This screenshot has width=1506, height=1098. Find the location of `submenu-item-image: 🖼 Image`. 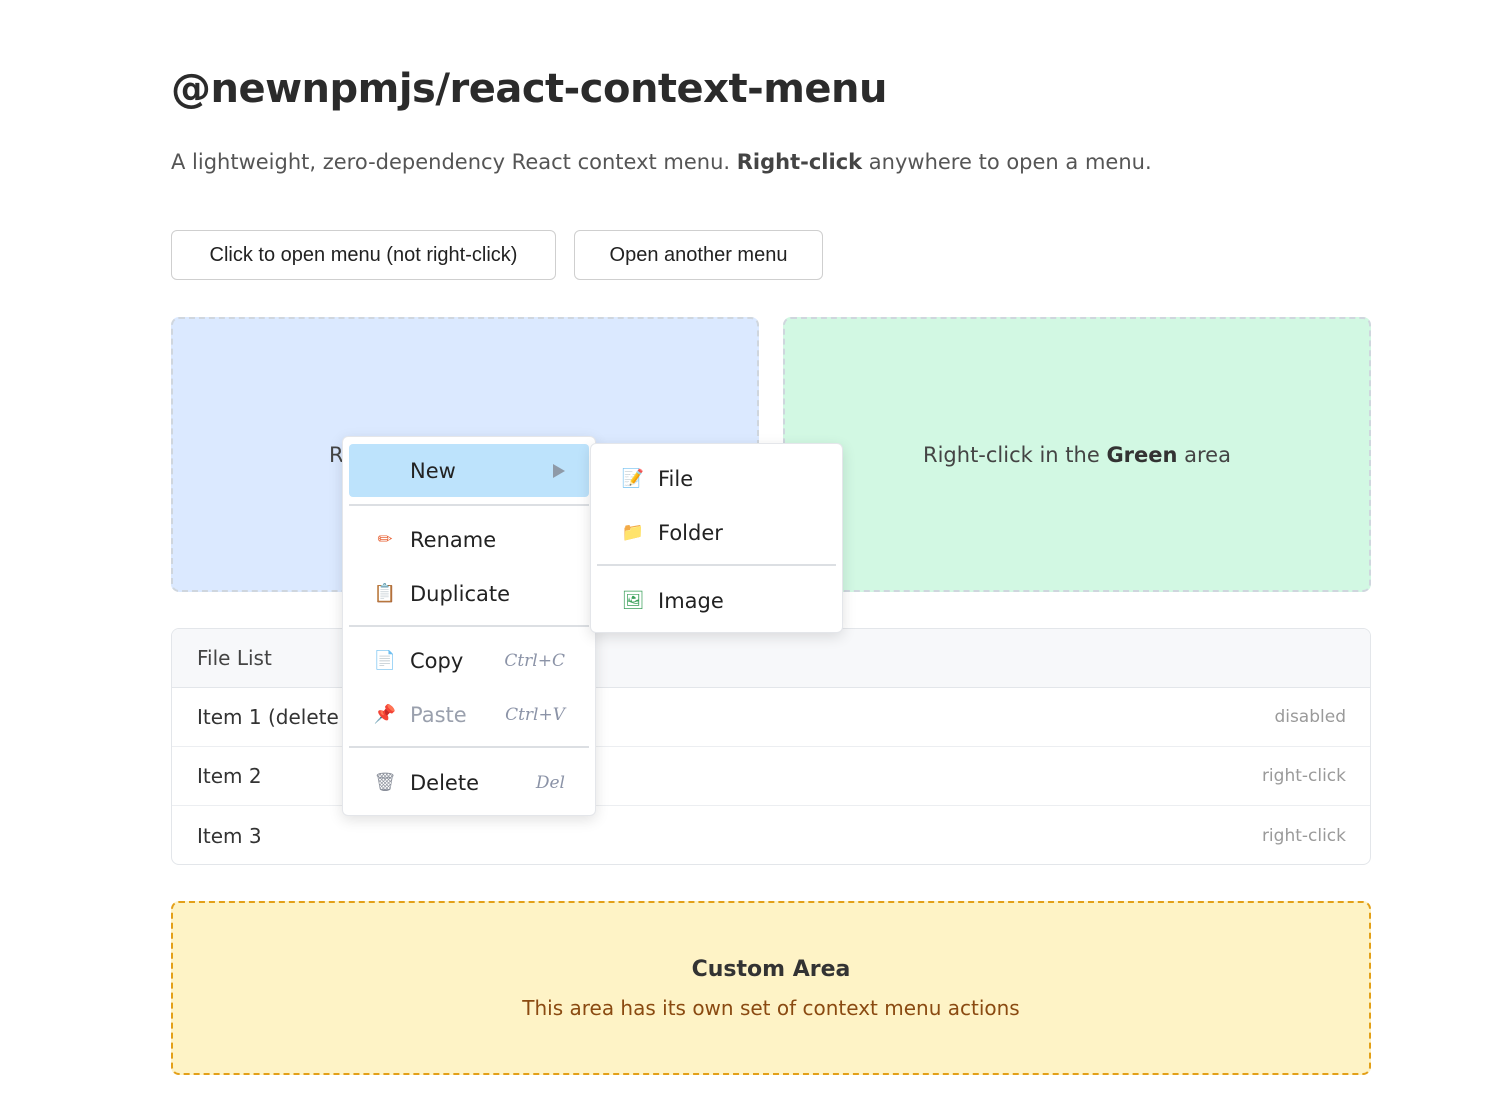

submenu-item-image: 🖼 Image is located at coordinates (716, 600).